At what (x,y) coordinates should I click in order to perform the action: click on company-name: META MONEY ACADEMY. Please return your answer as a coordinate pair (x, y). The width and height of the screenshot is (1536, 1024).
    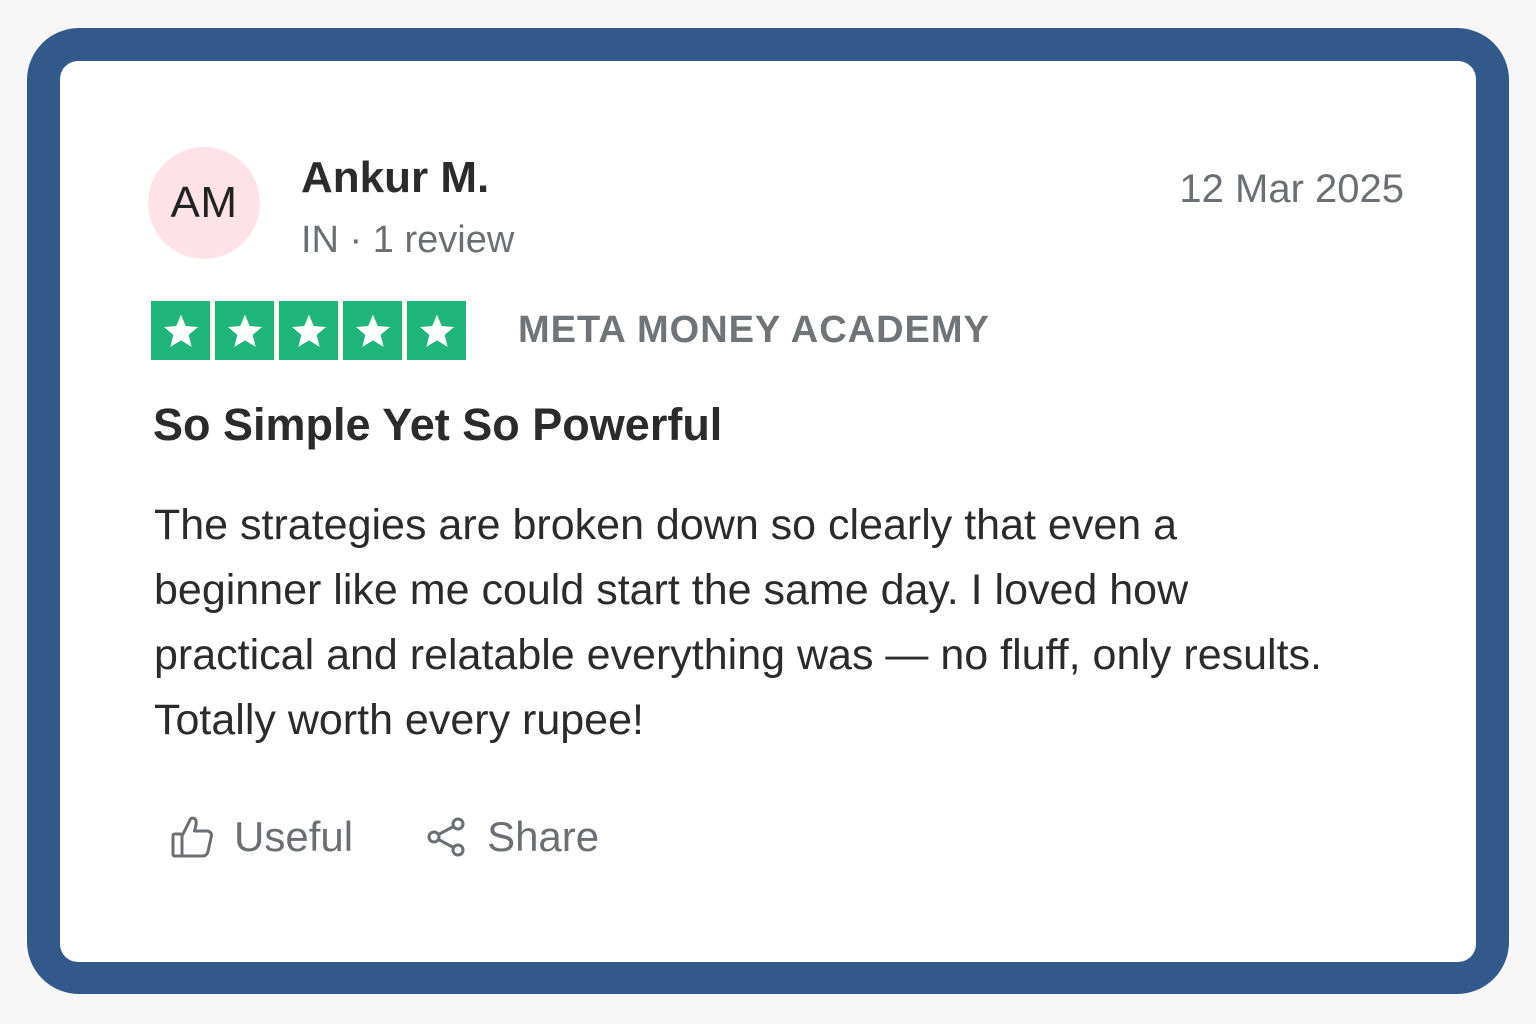
    Looking at the image, I should click on (754, 330).